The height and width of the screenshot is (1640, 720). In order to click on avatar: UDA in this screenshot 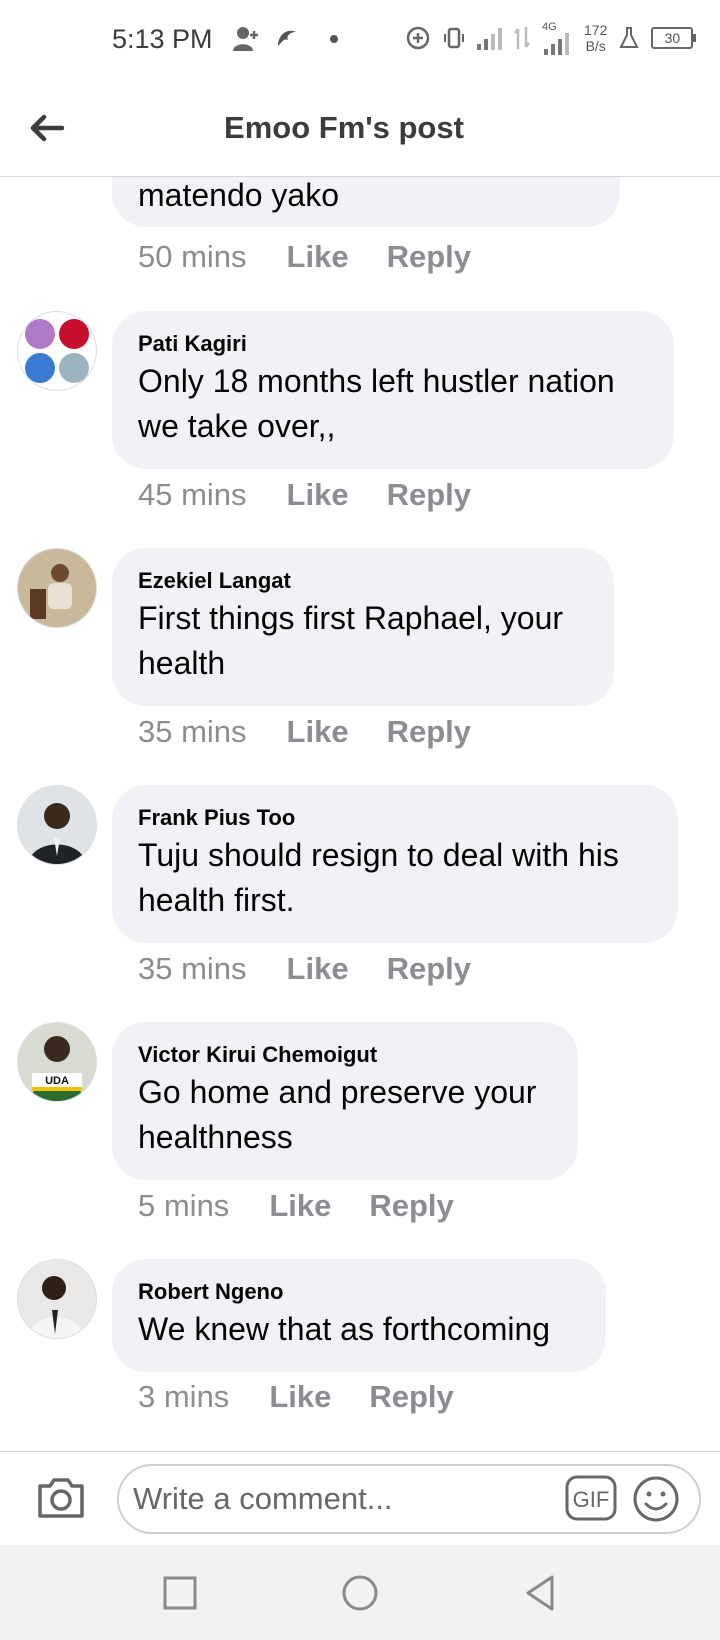, I will do `click(57, 1062)`.